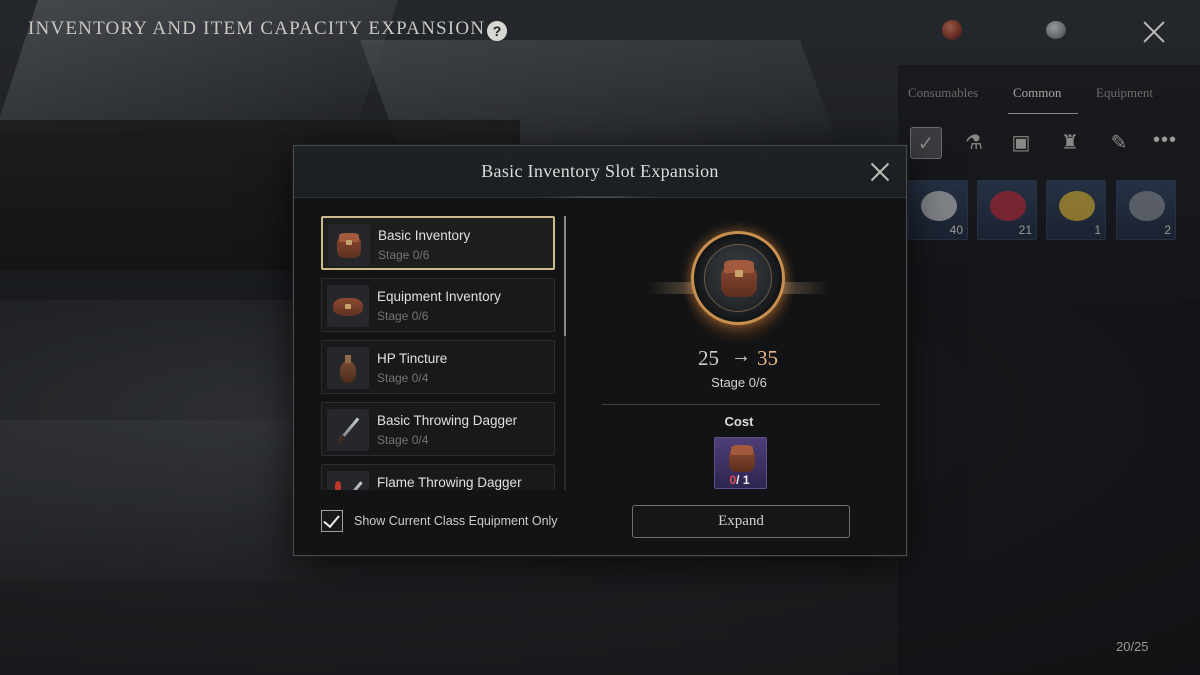 The height and width of the screenshot is (675, 1200). I want to click on inventory-capacity: 20/25, so click(1132, 646).